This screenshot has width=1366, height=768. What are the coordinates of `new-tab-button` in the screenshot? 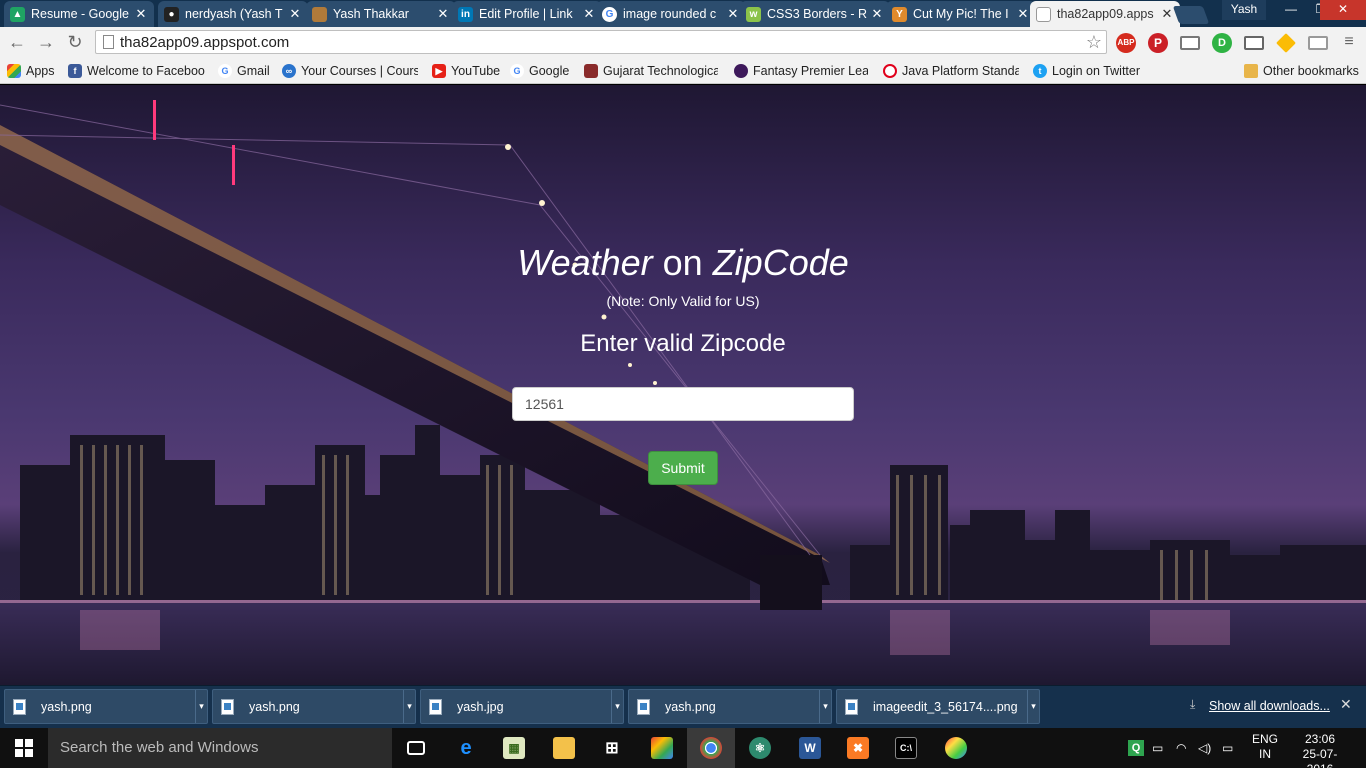 It's located at (1191, 15).